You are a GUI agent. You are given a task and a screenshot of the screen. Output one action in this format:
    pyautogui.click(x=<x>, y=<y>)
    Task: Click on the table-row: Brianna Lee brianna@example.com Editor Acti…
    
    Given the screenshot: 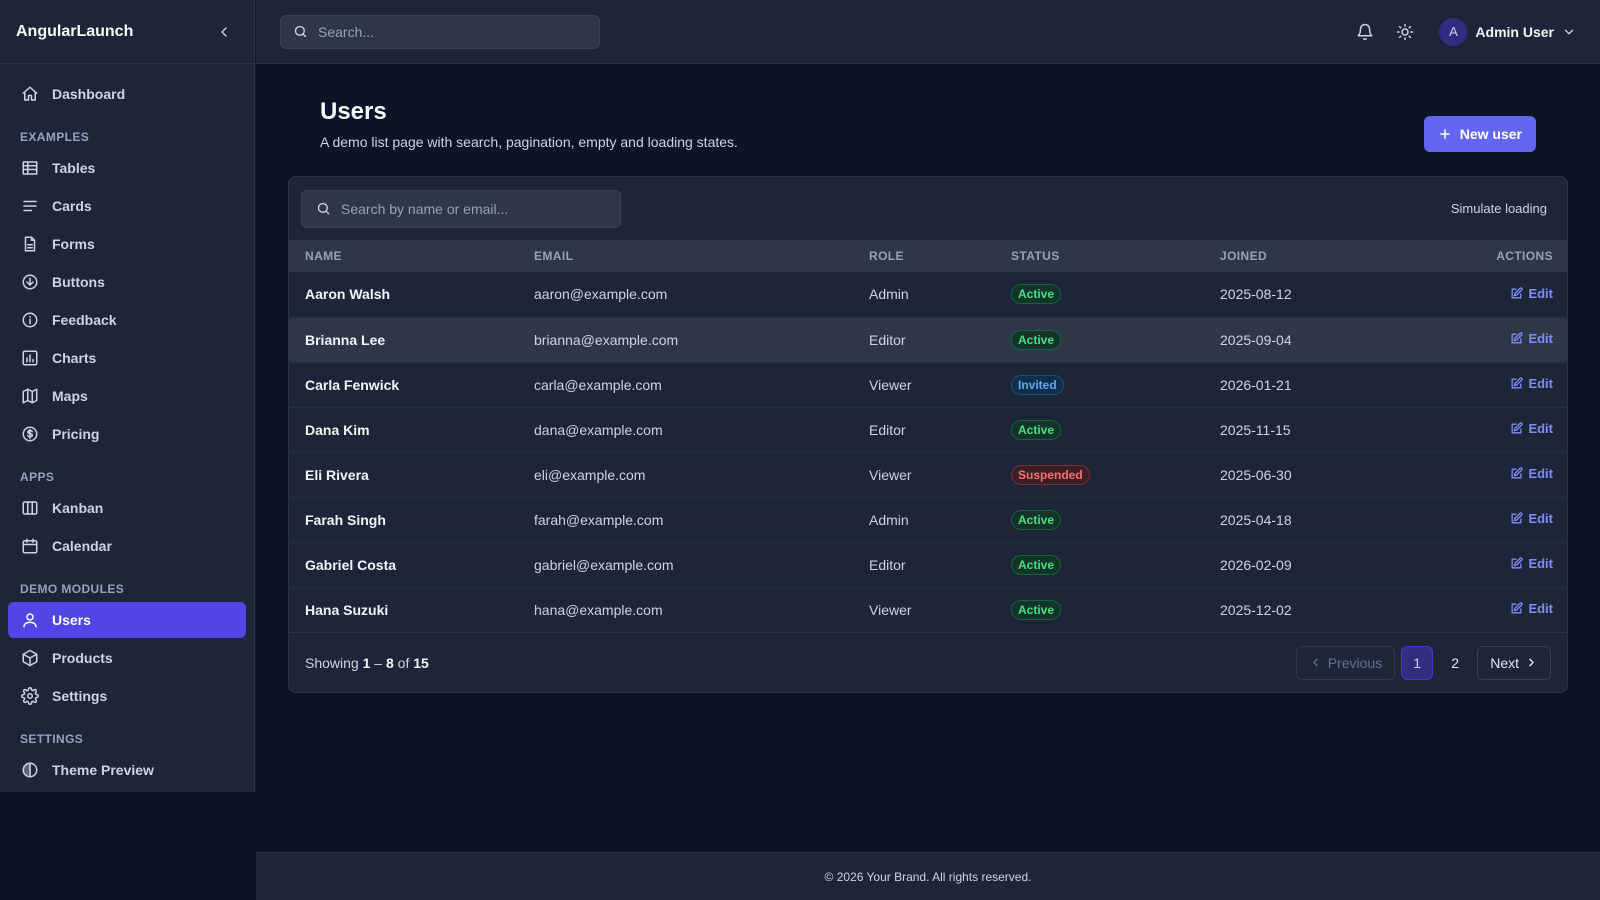 What is the action you would take?
    pyautogui.click(x=928, y=339)
    